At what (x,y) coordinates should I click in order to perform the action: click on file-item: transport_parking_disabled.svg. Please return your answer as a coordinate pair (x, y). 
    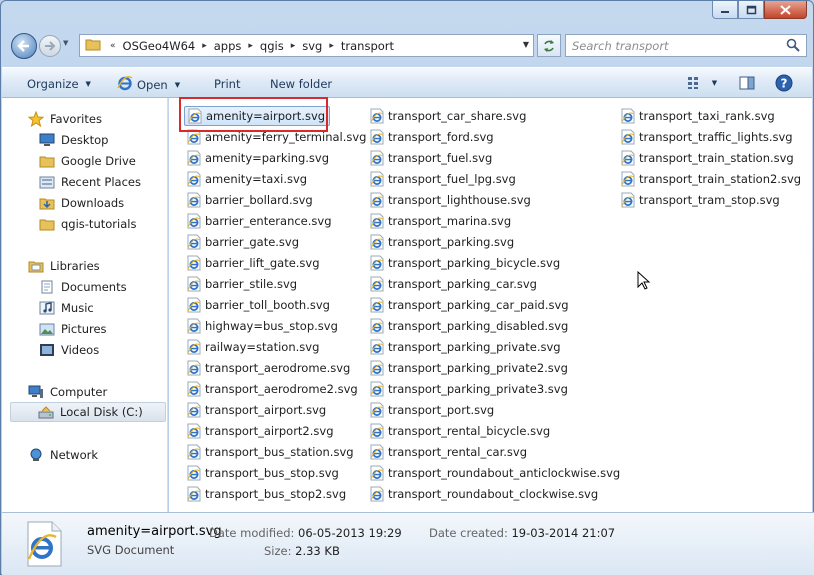
    Looking at the image, I should click on (469, 326).